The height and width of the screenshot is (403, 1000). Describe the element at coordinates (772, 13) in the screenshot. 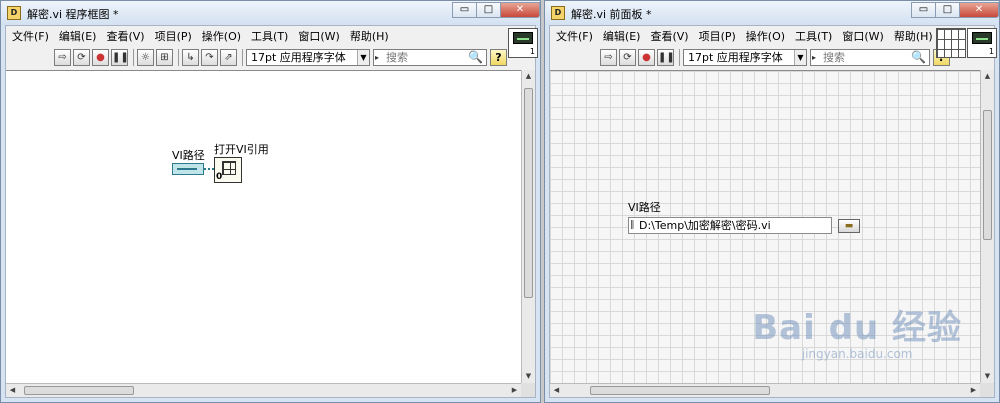

I see `title-bar: D 解密.vi 前面板 * ▭ □ ✕` at that location.